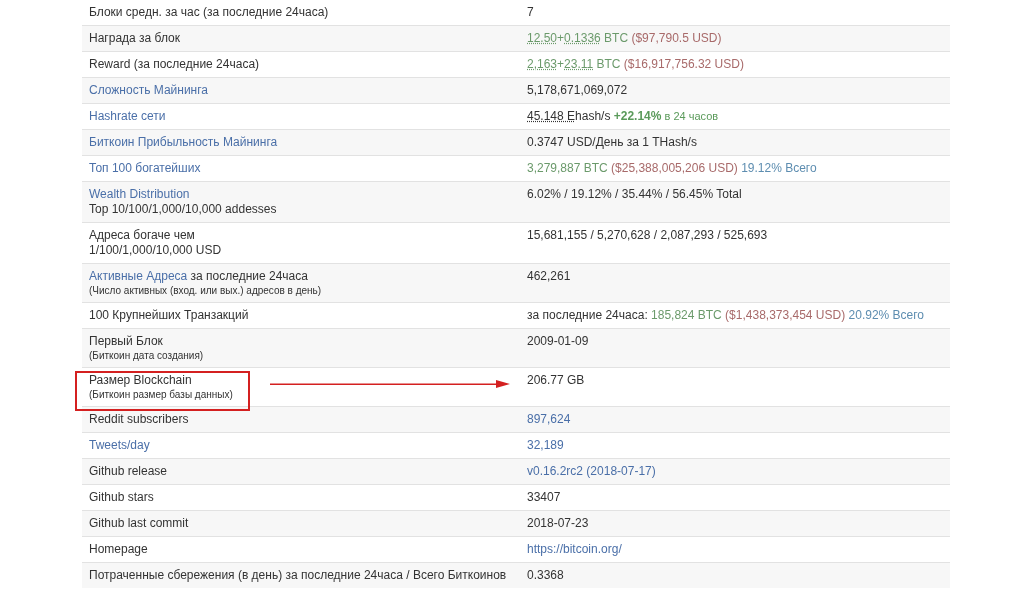 The width and height of the screenshot is (1024, 600). What do you see at coordinates (577, 90) in the screenshot?
I see `row-value: 5,178,671,069,072` at bounding box center [577, 90].